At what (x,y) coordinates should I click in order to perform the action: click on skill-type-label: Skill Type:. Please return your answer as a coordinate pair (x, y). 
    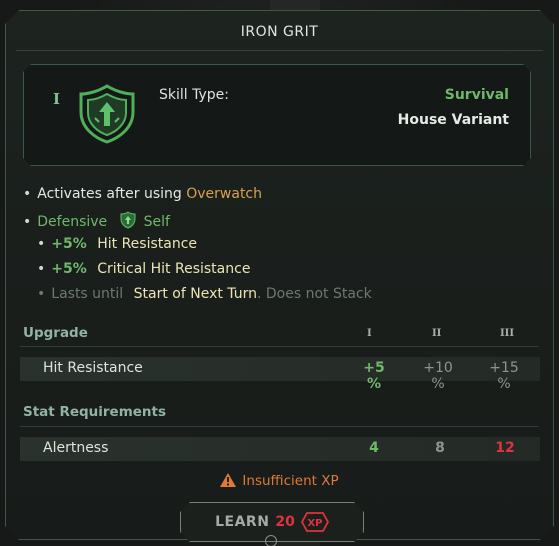
    Looking at the image, I should click on (194, 95).